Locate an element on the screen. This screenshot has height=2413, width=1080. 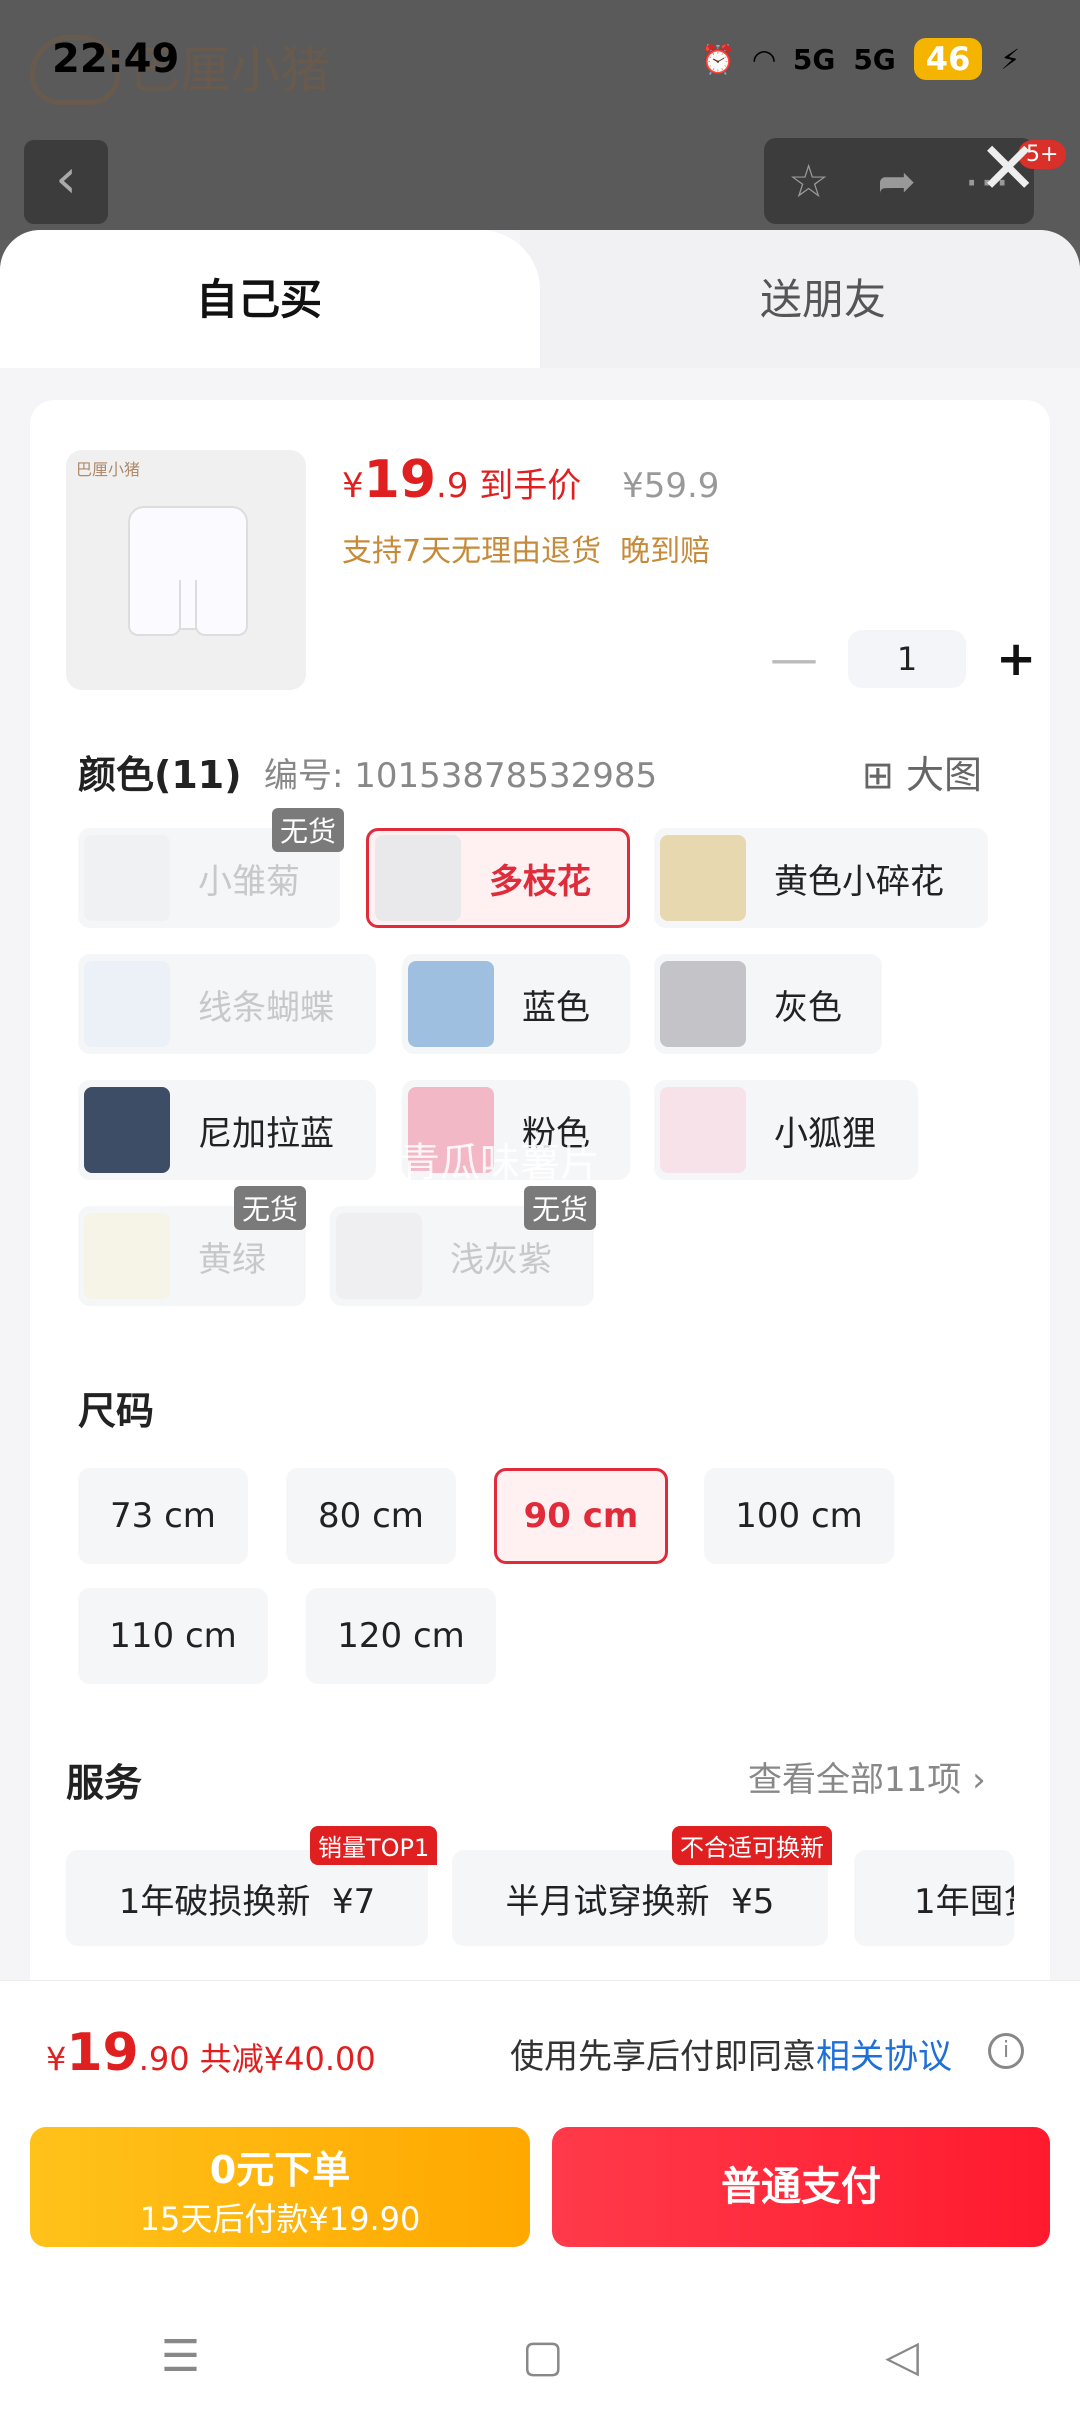
color-option-label: 蓝色 is located at coordinates (556, 1007).